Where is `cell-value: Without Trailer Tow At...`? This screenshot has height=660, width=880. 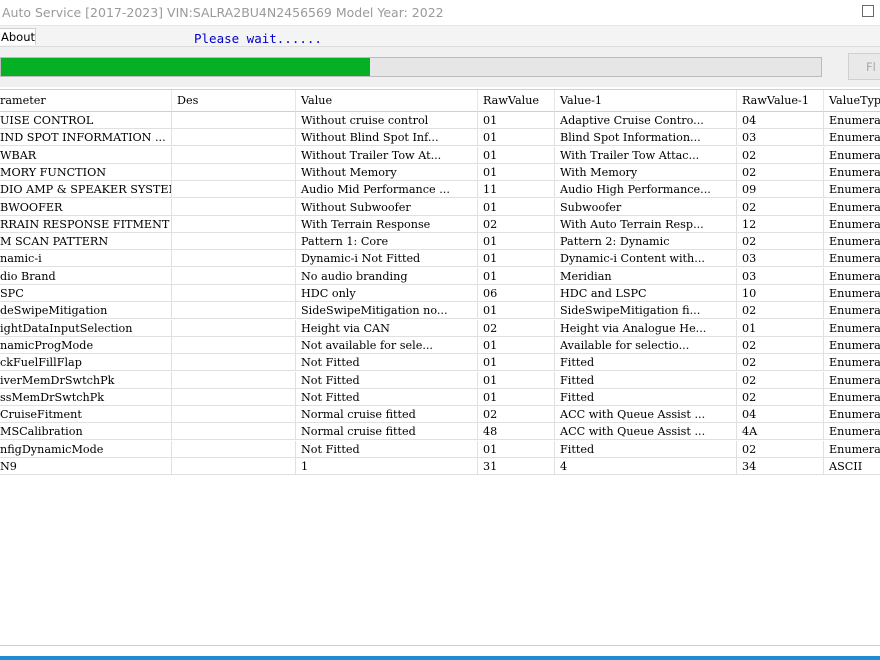
cell-value: Without Trailer Tow At... is located at coordinates (387, 155).